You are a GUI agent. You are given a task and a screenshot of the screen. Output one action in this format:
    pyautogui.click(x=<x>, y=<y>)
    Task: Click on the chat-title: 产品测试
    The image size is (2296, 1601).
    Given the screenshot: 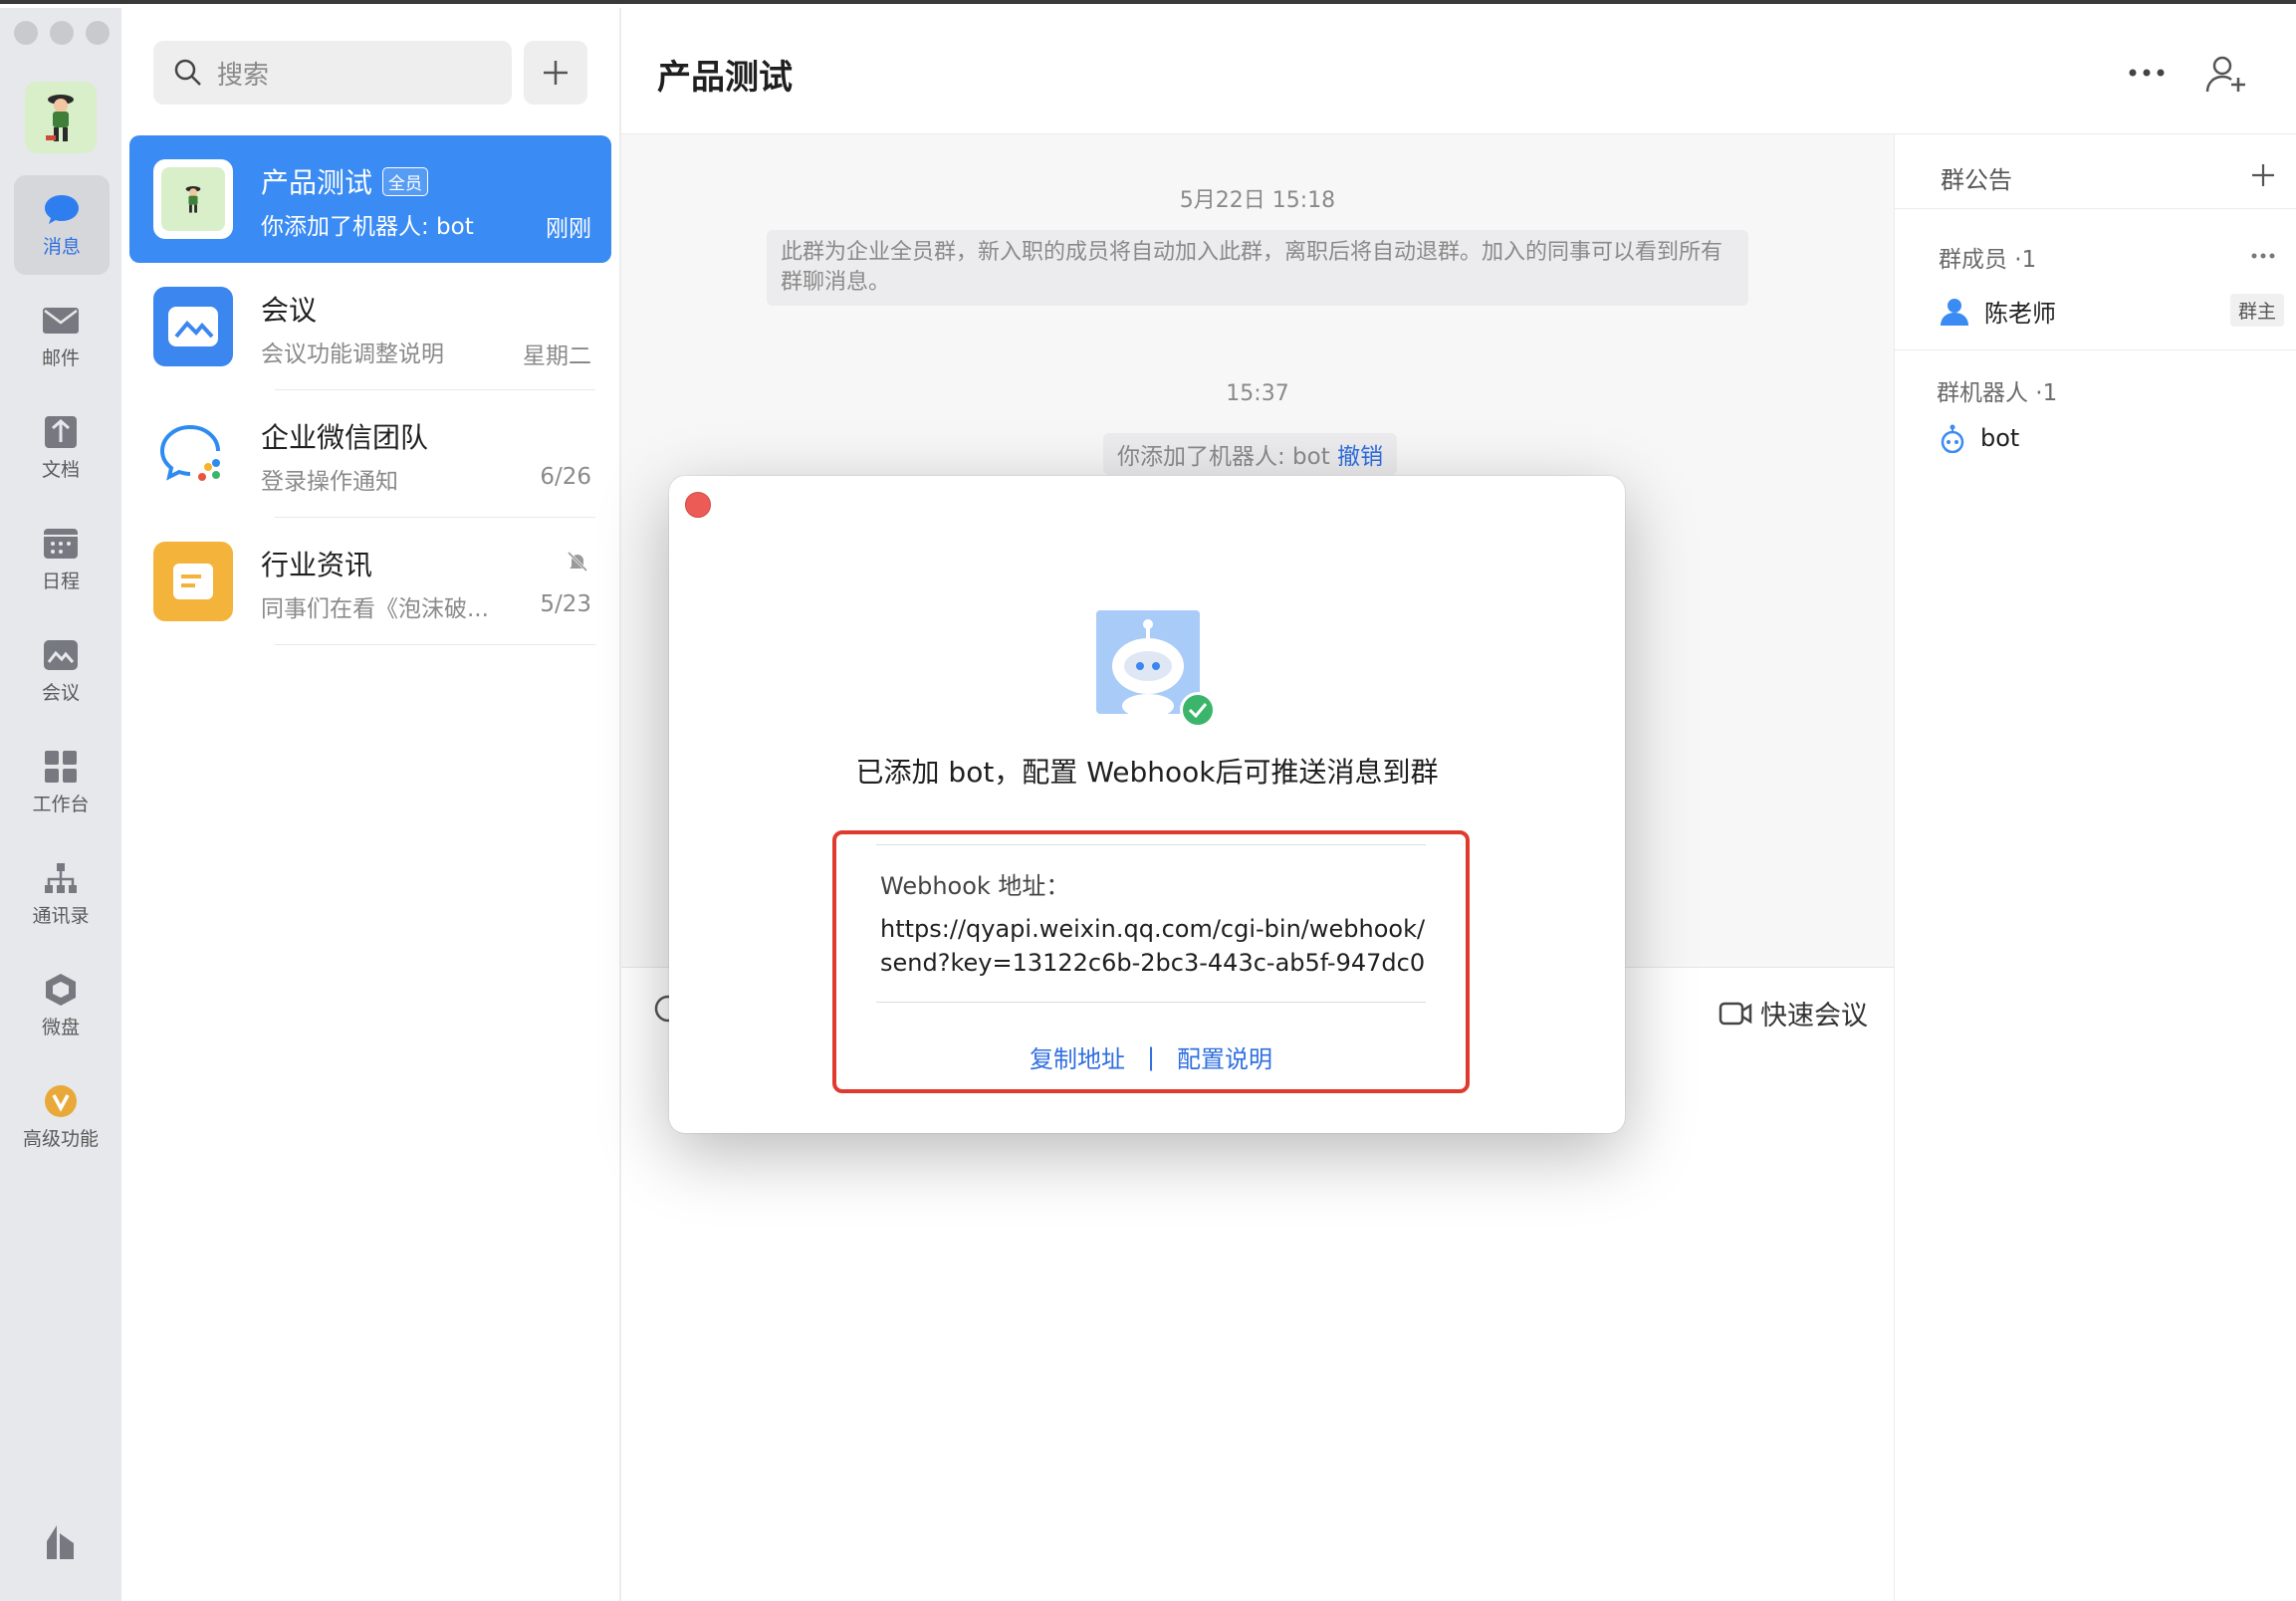 What is the action you would take?
    pyautogui.click(x=725, y=78)
    